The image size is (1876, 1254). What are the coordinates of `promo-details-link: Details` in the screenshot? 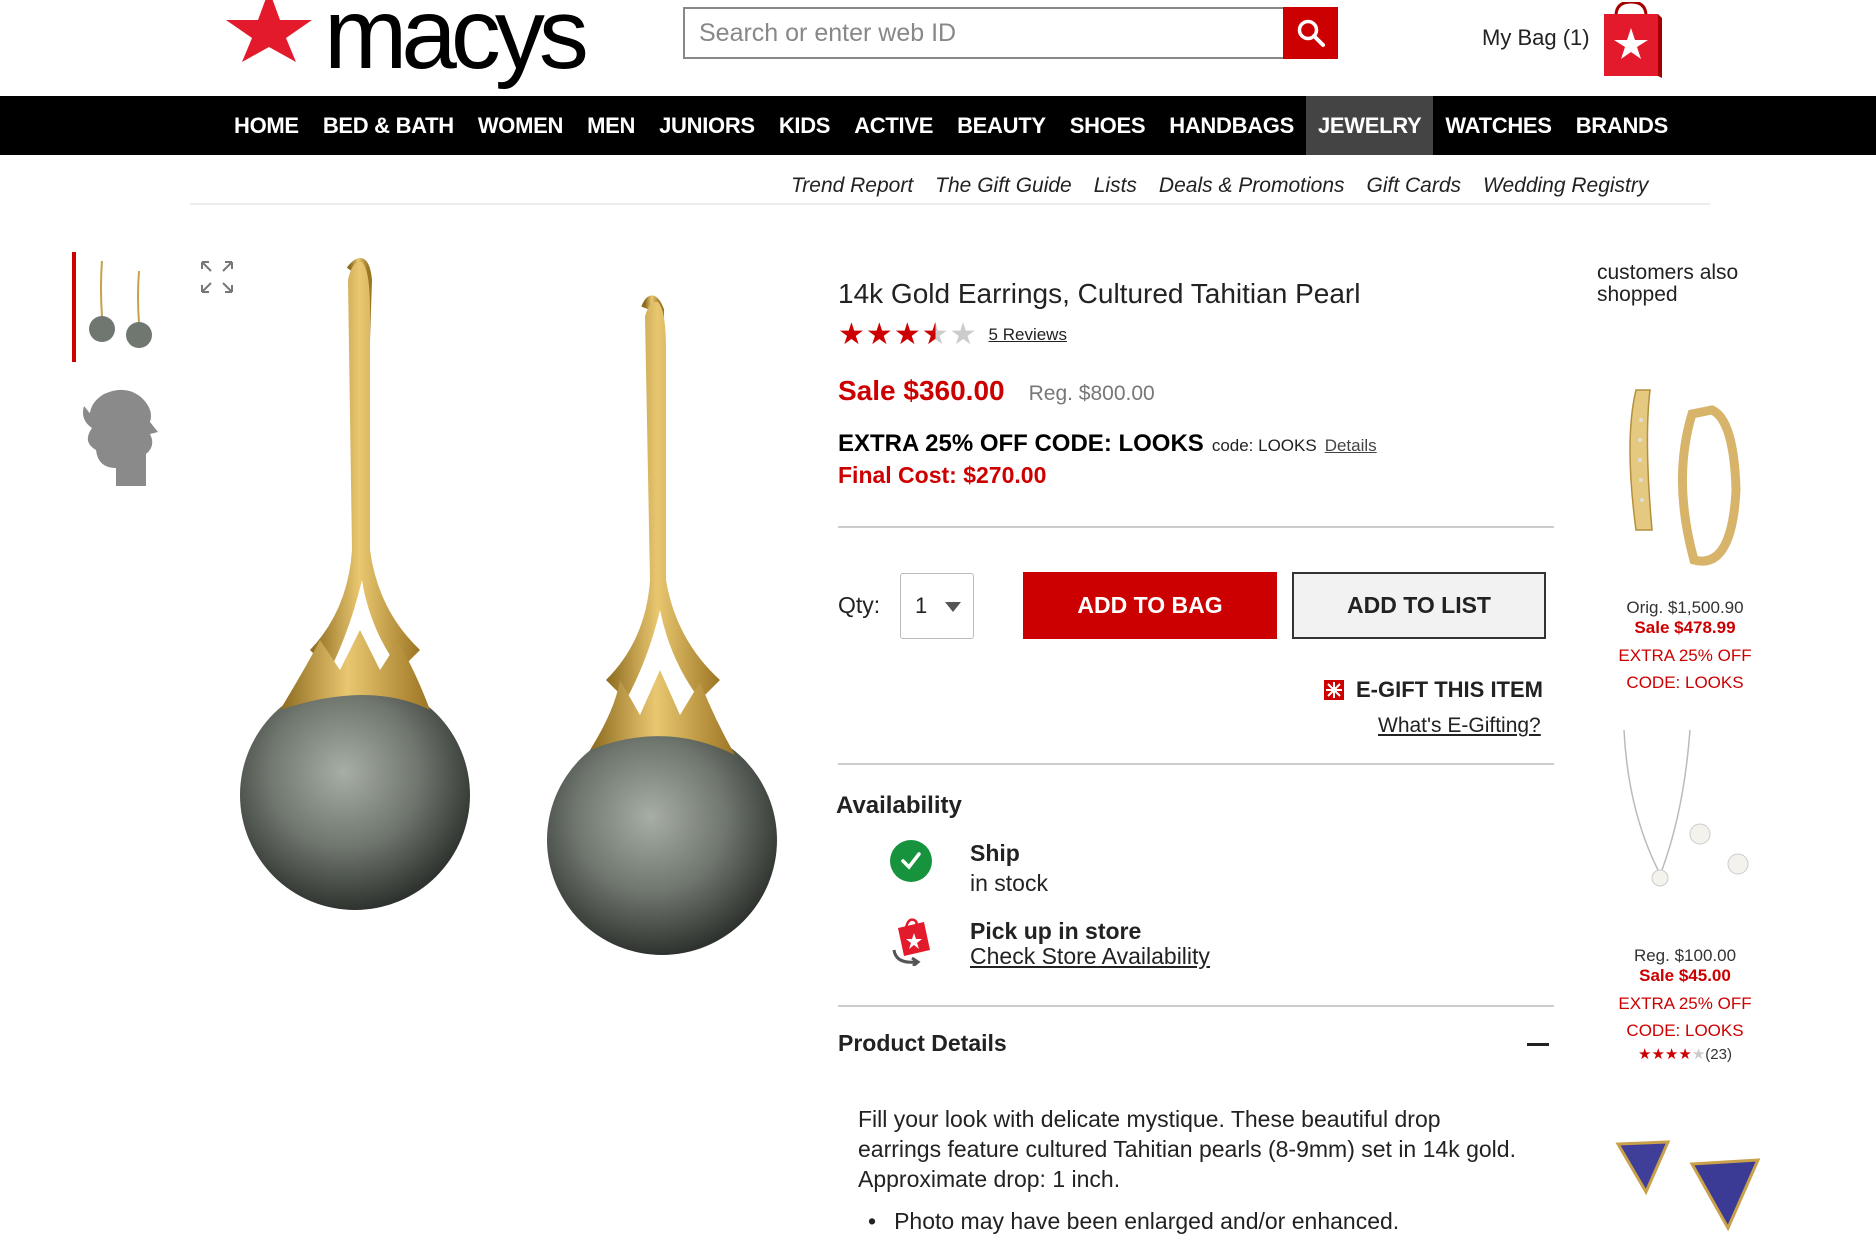 It's located at (1351, 446).